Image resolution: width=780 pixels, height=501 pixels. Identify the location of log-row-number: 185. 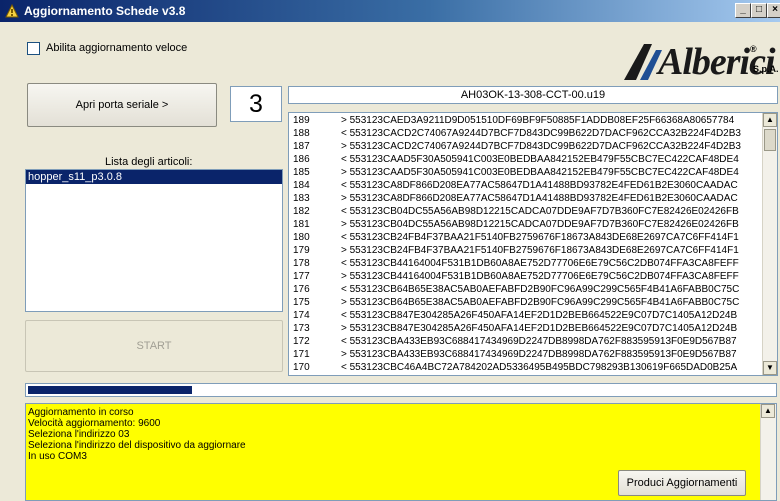
(301, 172).